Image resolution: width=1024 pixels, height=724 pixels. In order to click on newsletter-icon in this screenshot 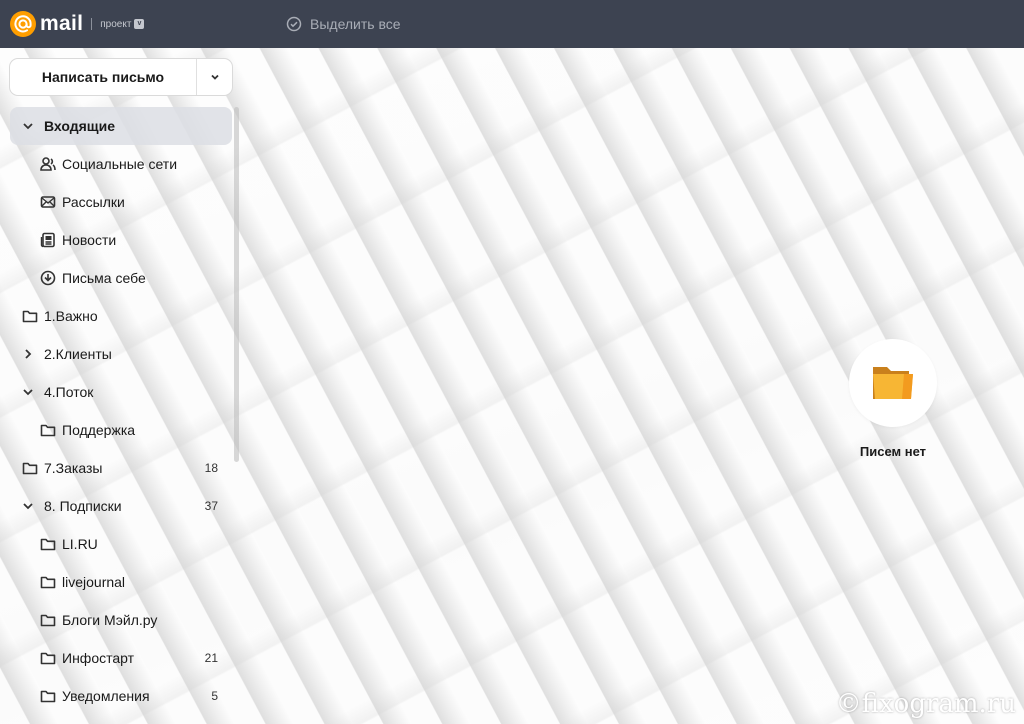, I will do `click(48, 202)`.